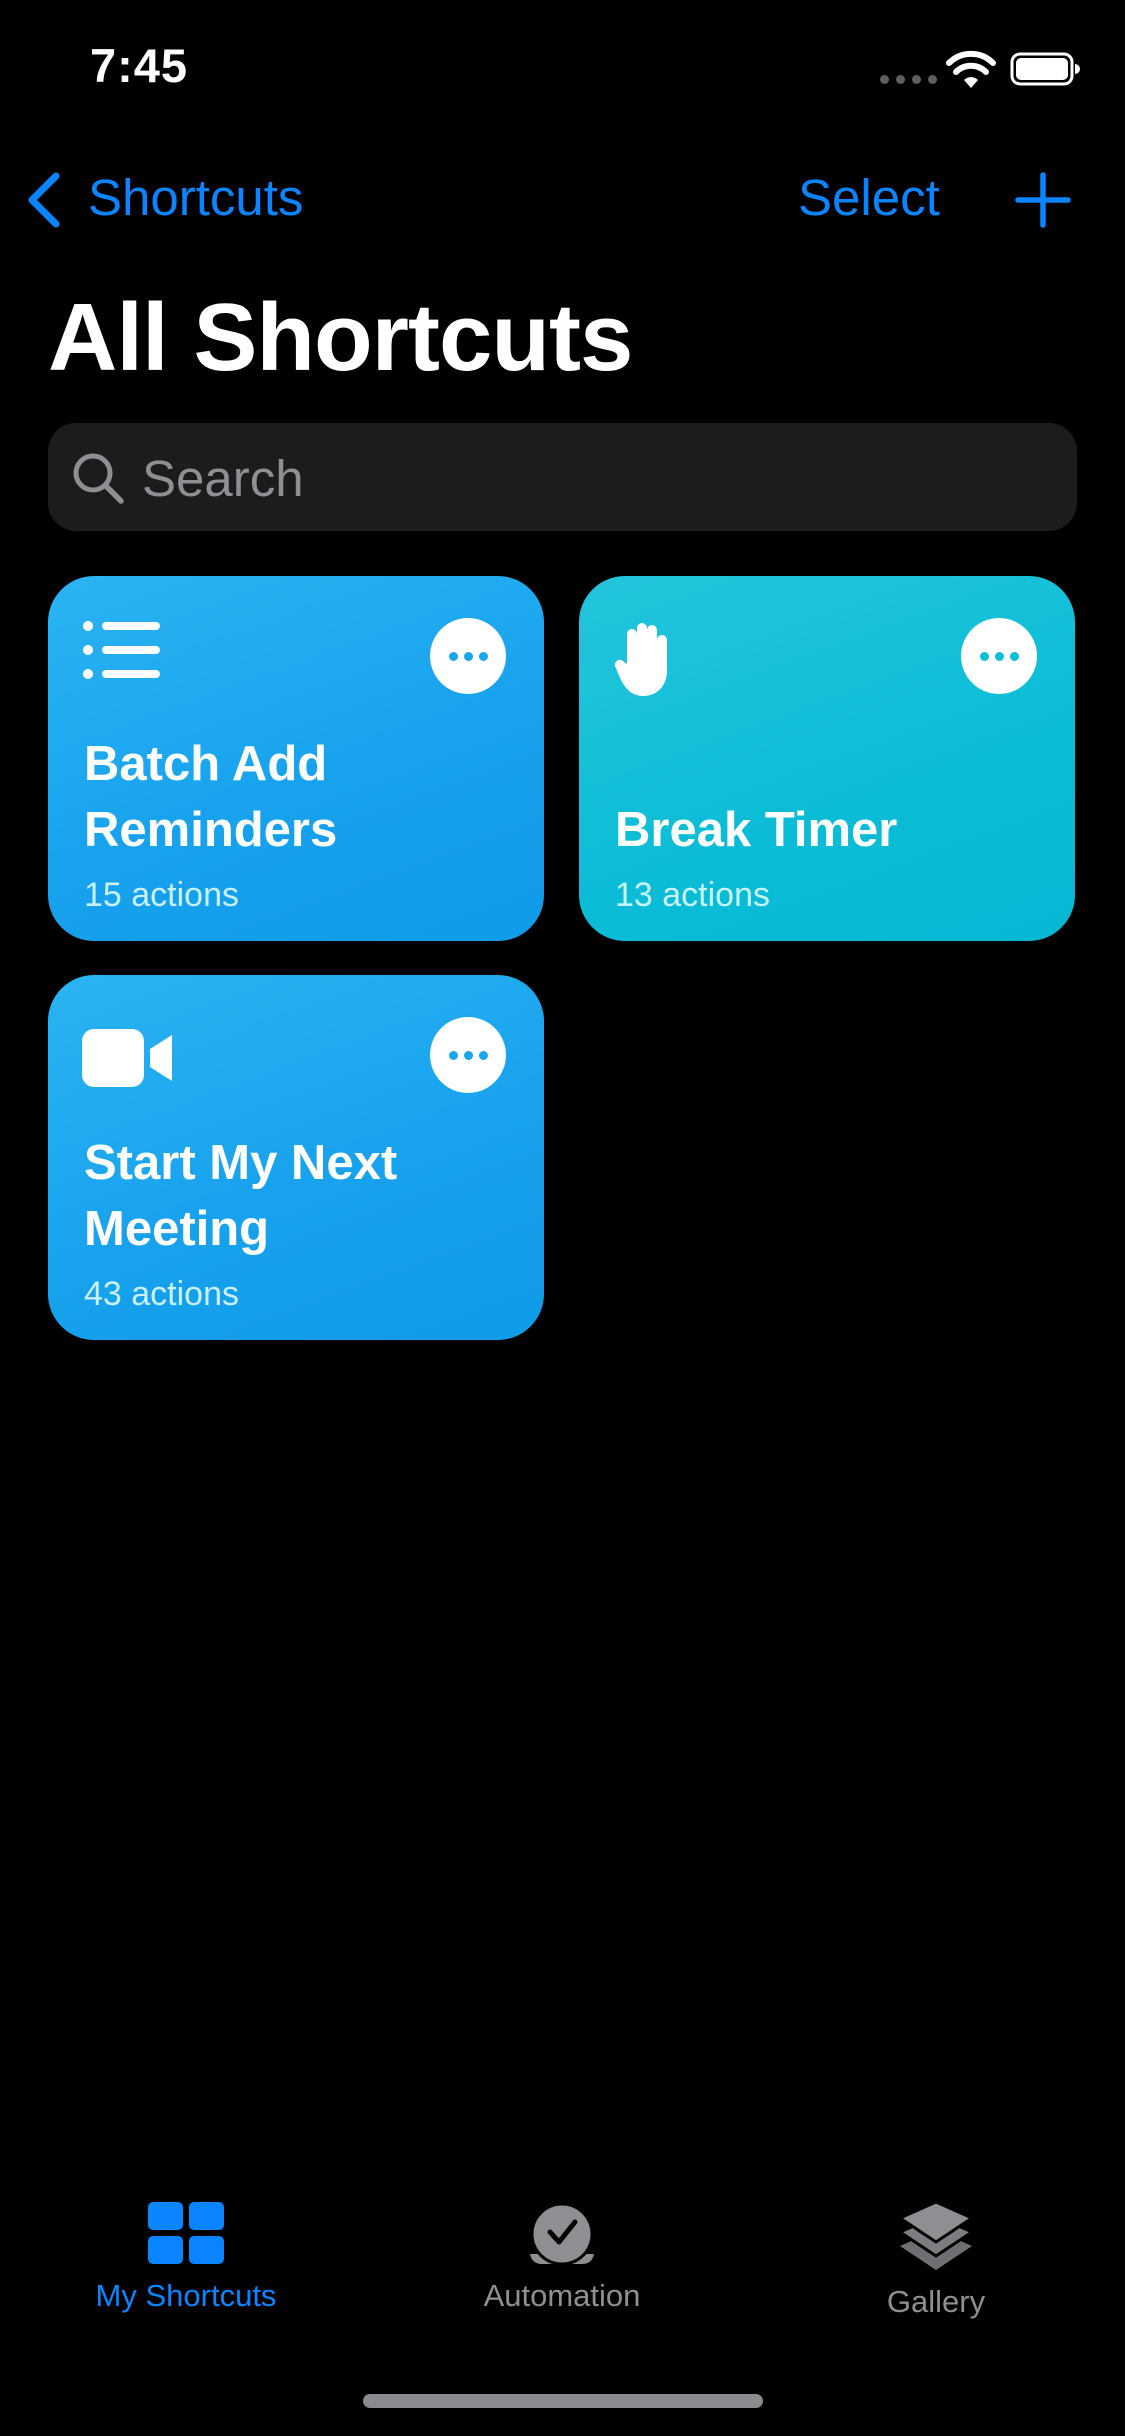 The height and width of the screenshot is (2436, 1125). Describe the element at coordinates (562, 2295) in the screenshot. I see `tab-label: Automation` at that location.